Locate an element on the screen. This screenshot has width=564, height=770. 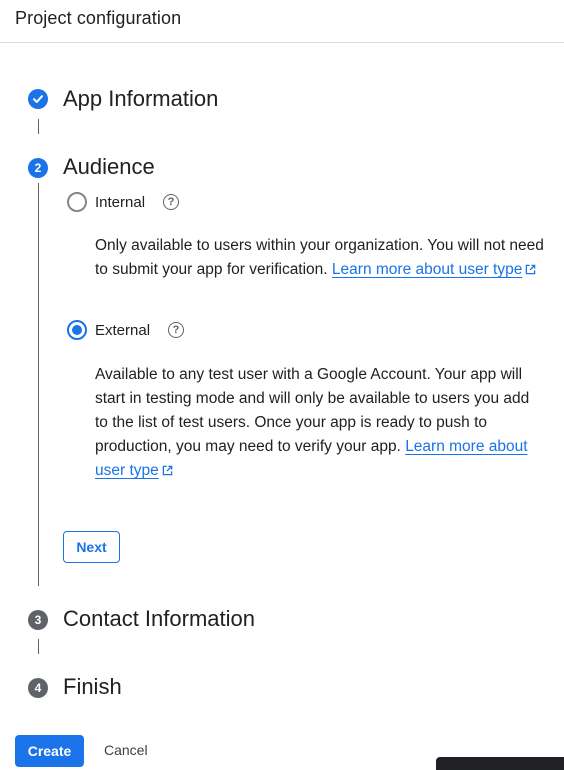
step-title-app-information: App Information is located at coordinates (140, 99).